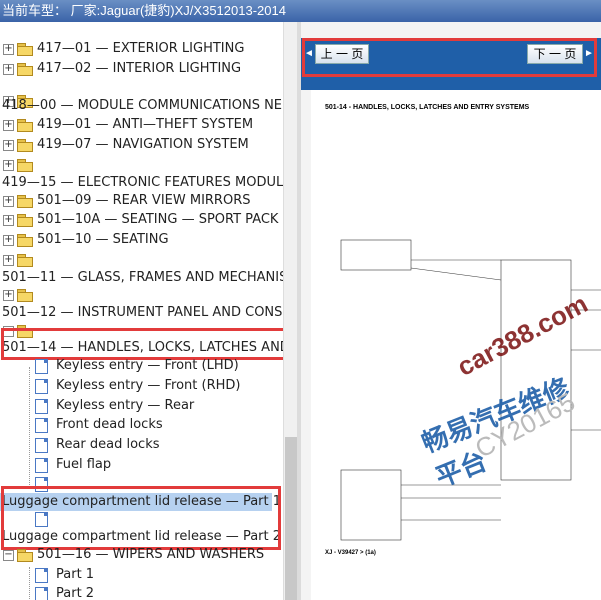 The width and height of the screenshot is (601, 600). I want to click on tree-item-label: 417—02 — INTERIOR LIGHTING, so click(139, 68).